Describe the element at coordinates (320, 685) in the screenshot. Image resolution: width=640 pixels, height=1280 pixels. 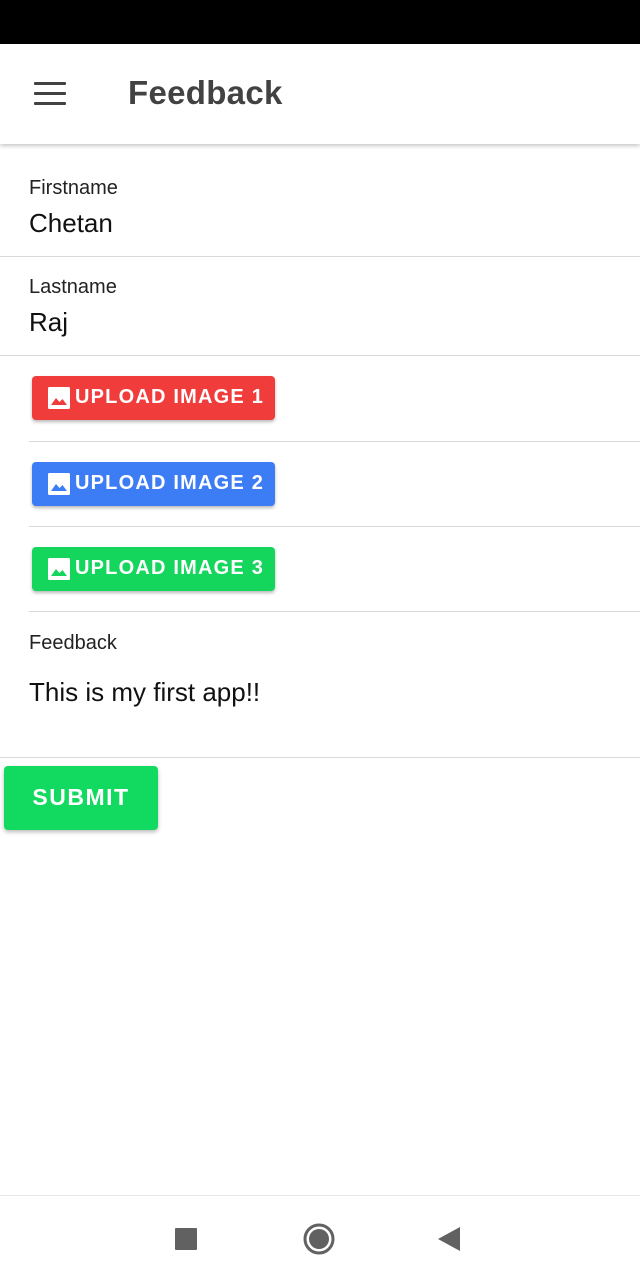
I see `feedback-field: Feedback This is my first app!!` at that location.